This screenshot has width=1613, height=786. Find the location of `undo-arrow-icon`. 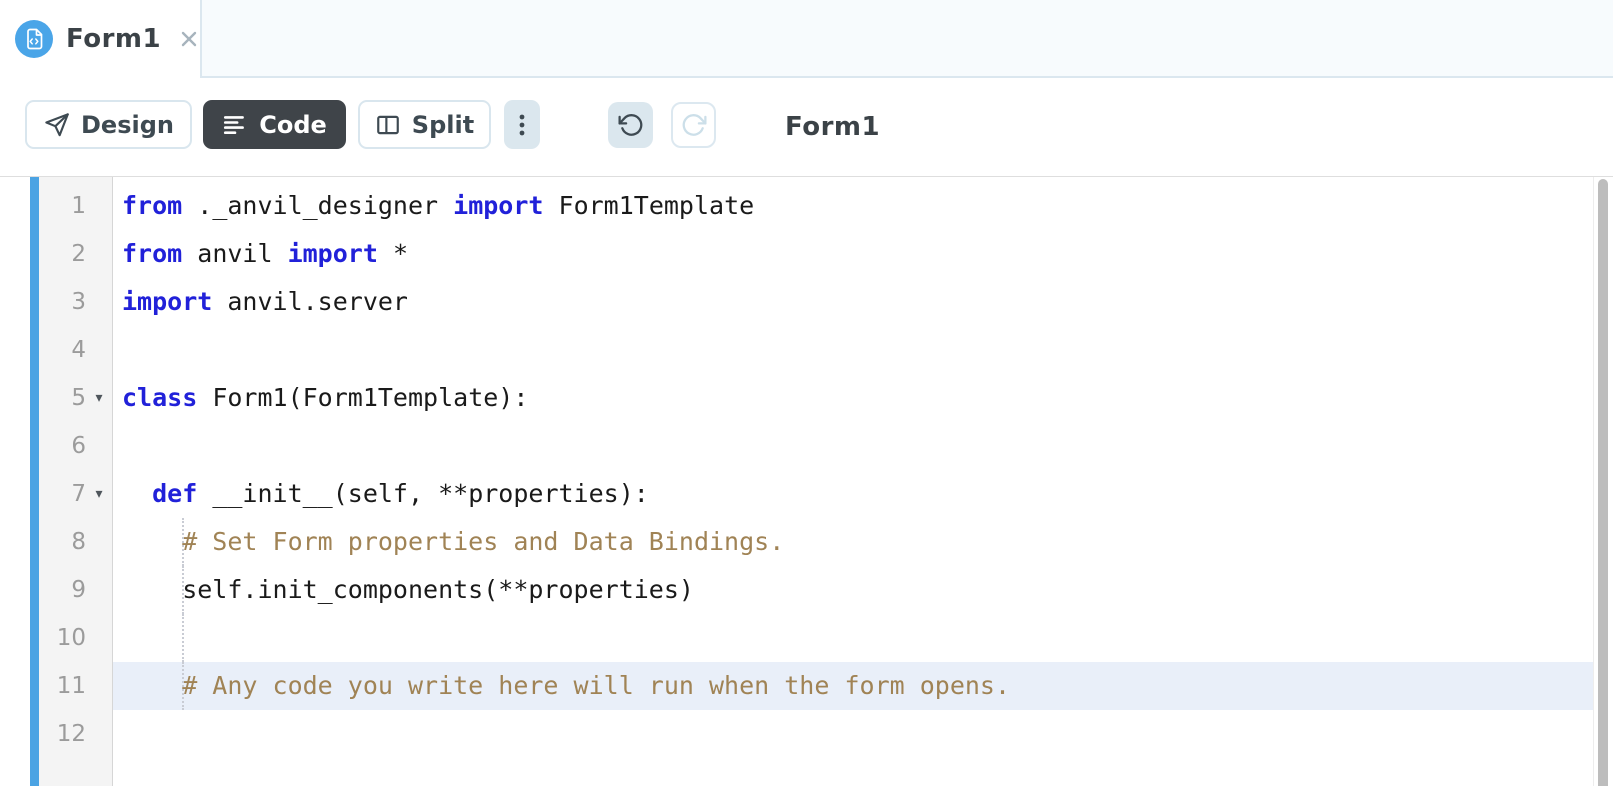

undo-arrow-icon is located at coordinates (630, 125).